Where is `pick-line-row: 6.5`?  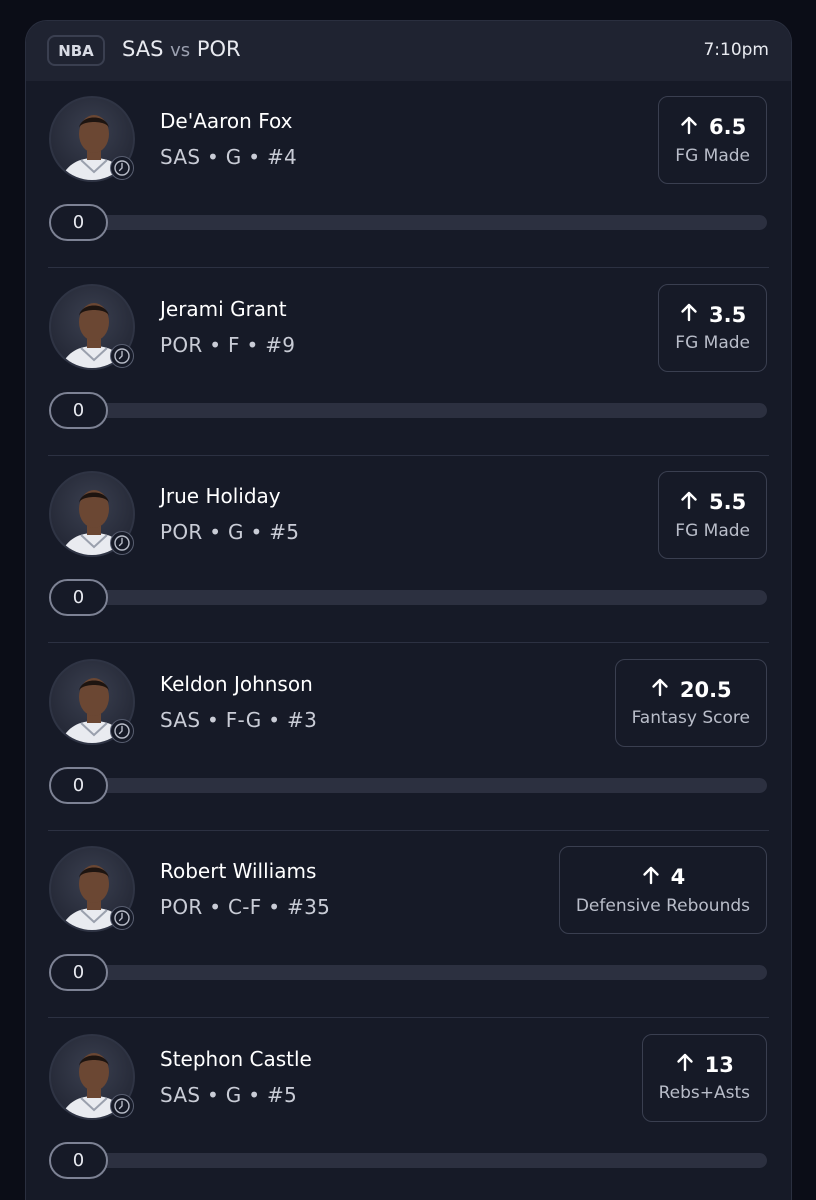 pick-line-row: 6.5 is located at coordinates (712, 127).